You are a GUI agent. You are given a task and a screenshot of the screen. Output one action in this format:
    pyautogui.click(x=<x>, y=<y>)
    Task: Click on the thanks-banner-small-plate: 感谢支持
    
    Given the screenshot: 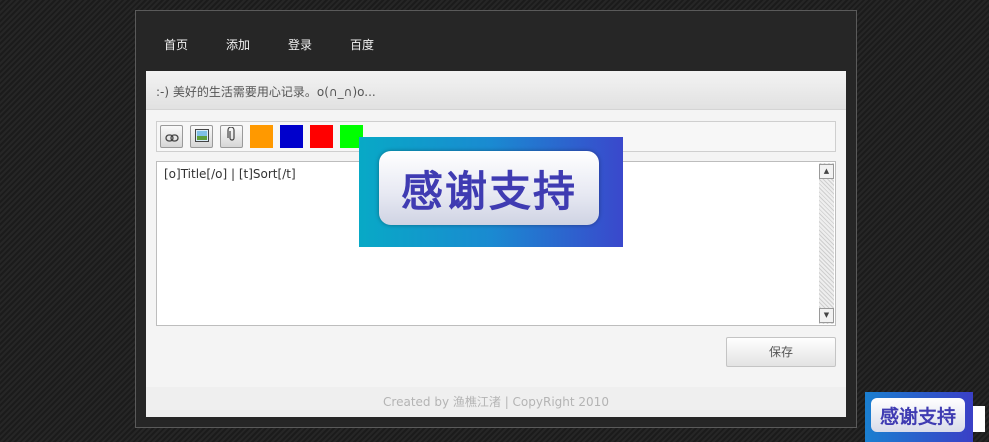 What is the action you would take?
    pyautogui.click(x=918, y=415)
    